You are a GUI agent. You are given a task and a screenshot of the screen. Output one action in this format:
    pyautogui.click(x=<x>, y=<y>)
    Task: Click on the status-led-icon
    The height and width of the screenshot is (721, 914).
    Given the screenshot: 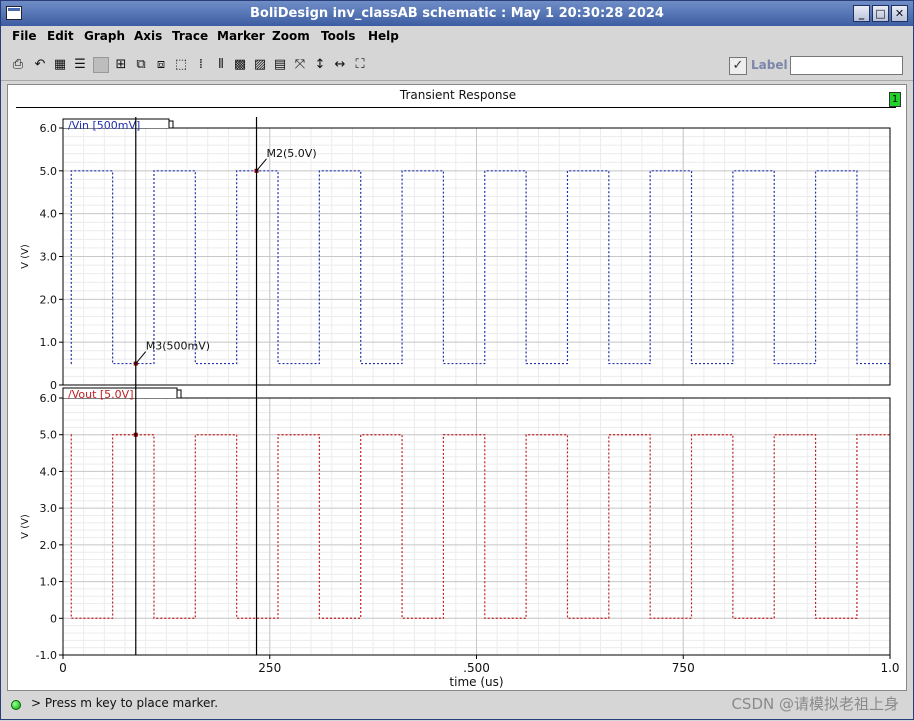 What is the action you would take?
    pyautogui.click(x=16, y=705)
    